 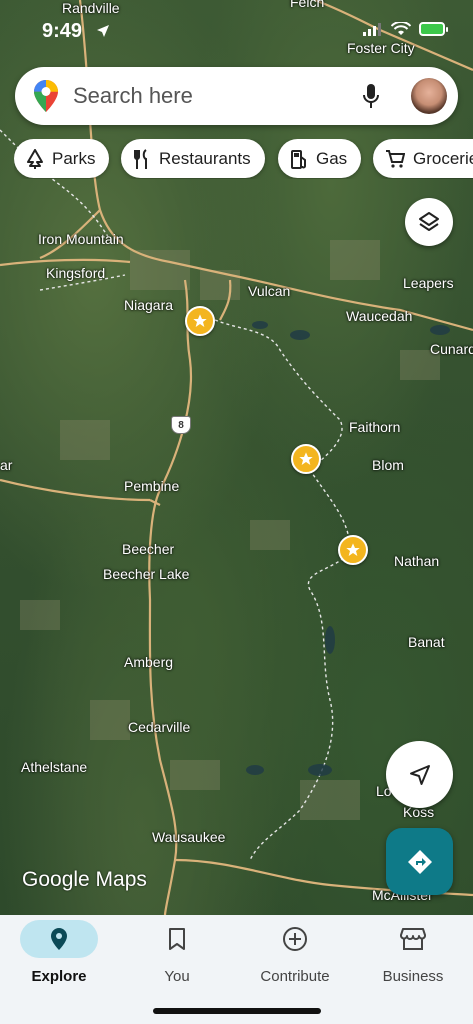 I want to click on category-chips: Parks Restaurants Gas Groceries, so click(x=243, y=159).